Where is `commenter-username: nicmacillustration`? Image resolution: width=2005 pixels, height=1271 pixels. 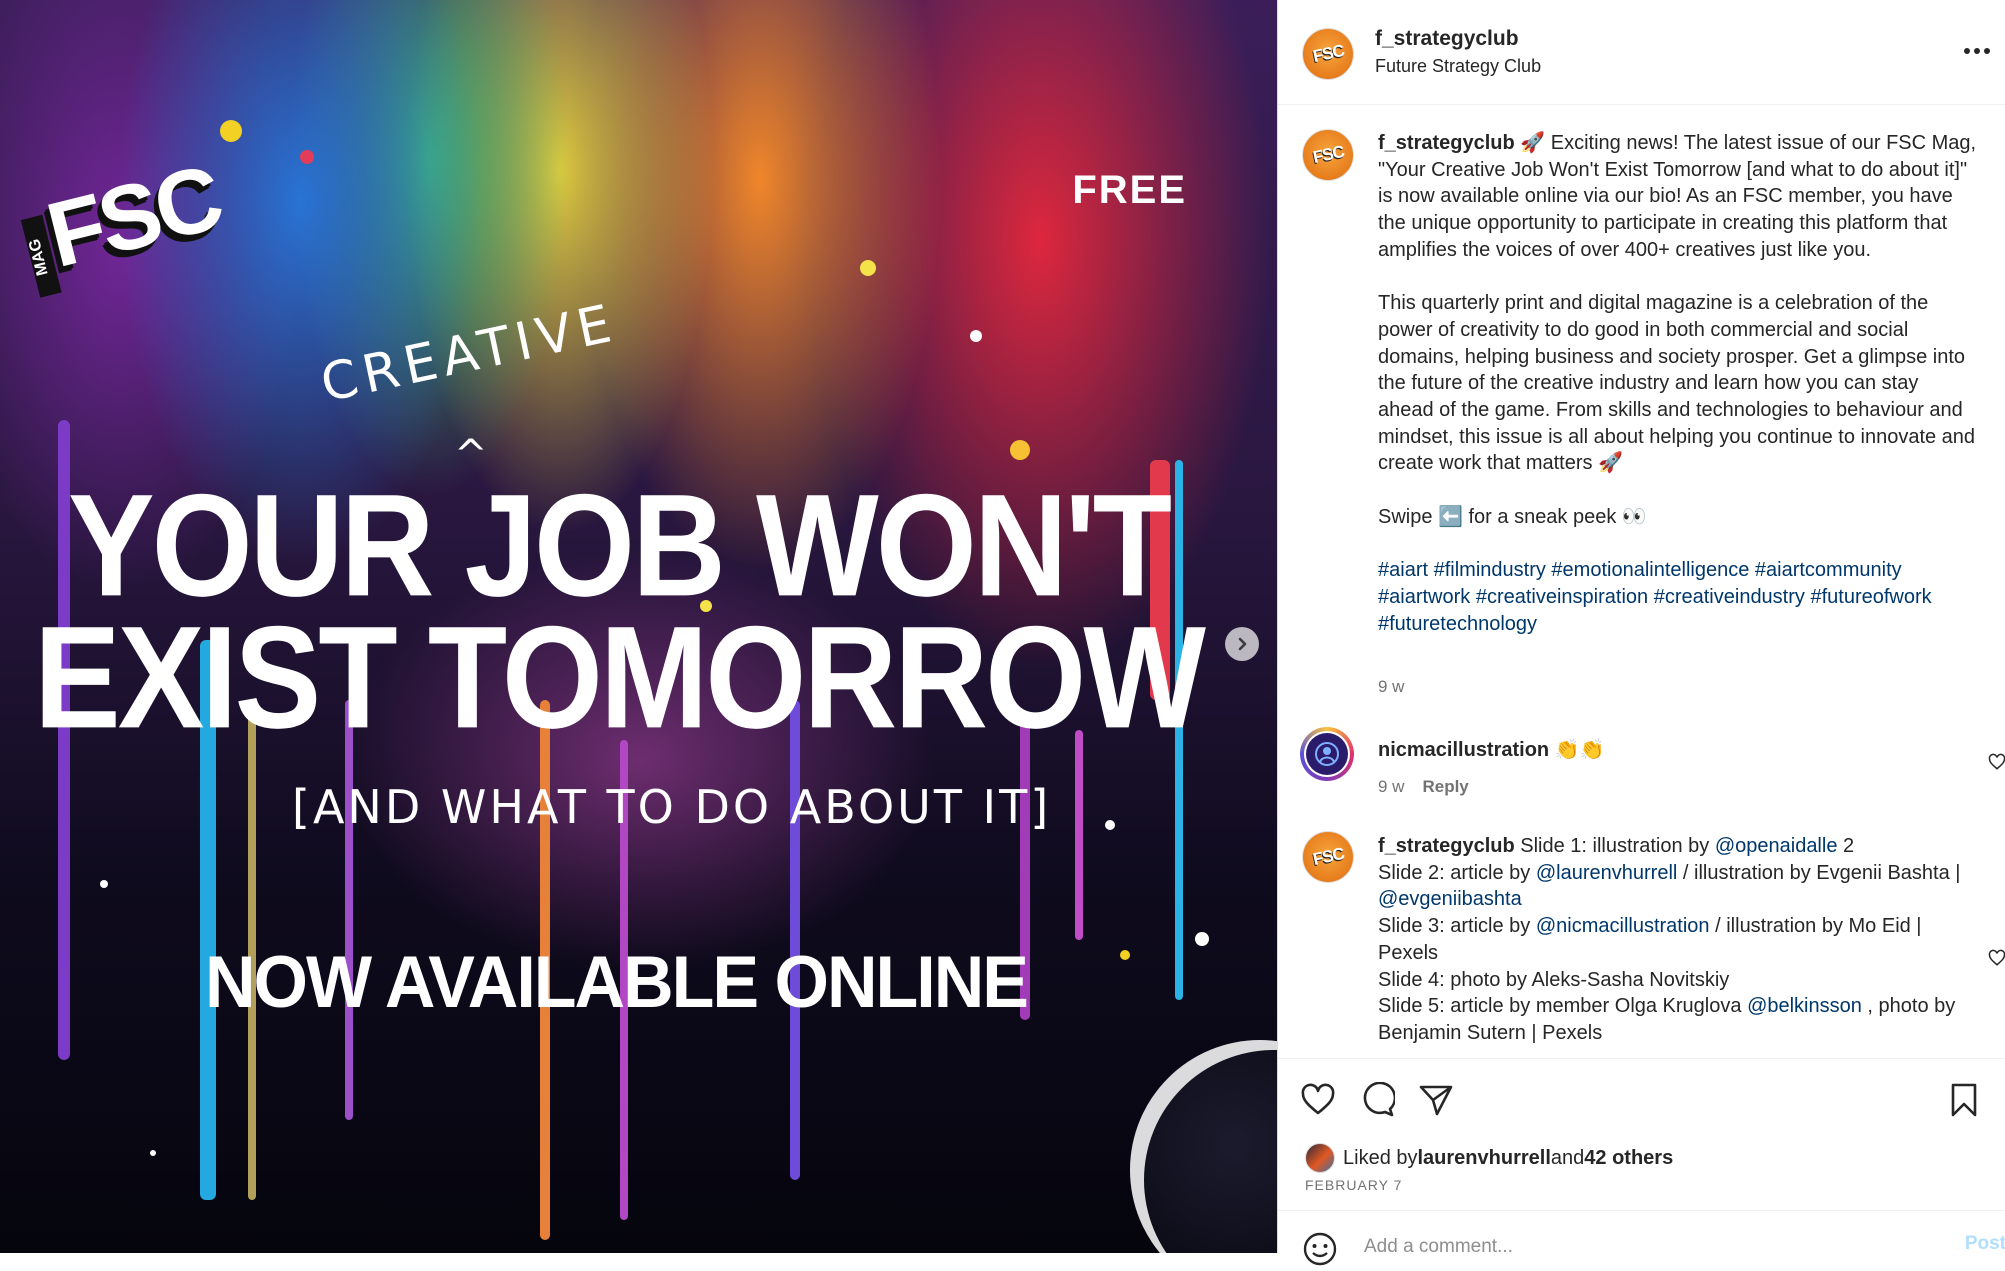 commenter-username: nicmacillustration is located at coordinates (1463, 750).